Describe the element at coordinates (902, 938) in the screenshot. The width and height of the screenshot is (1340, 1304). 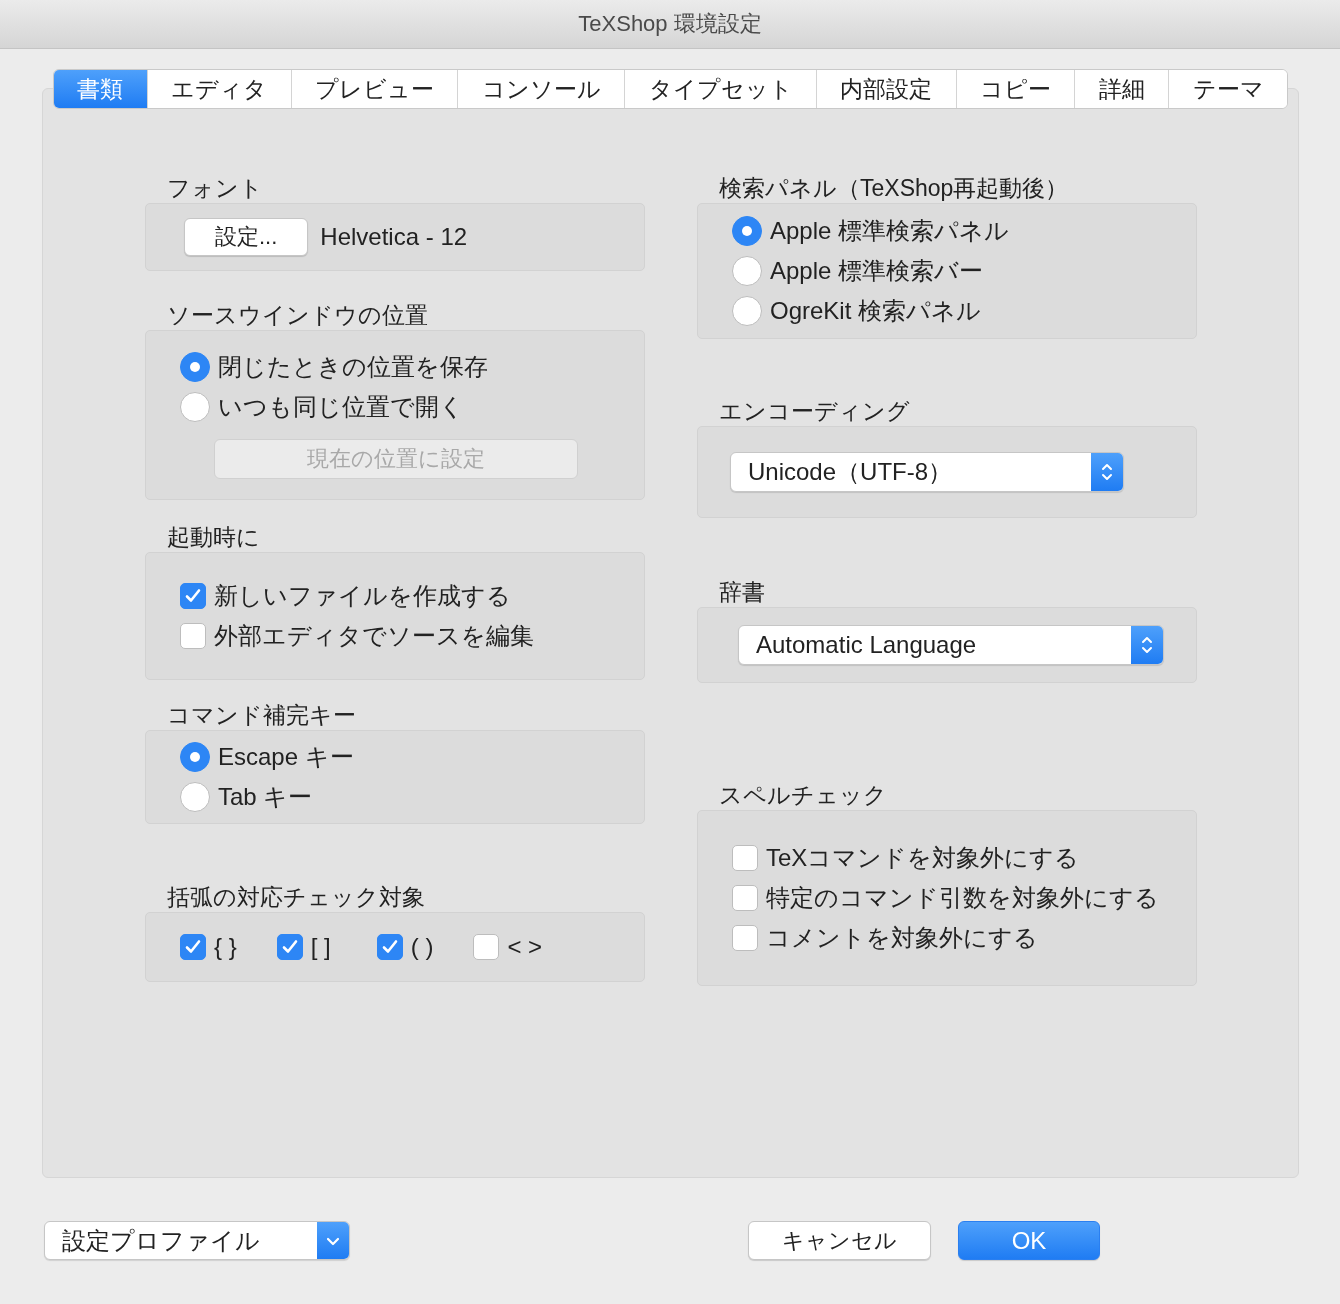
I see `checkbox-label: コメントを対象外にする` at that location.